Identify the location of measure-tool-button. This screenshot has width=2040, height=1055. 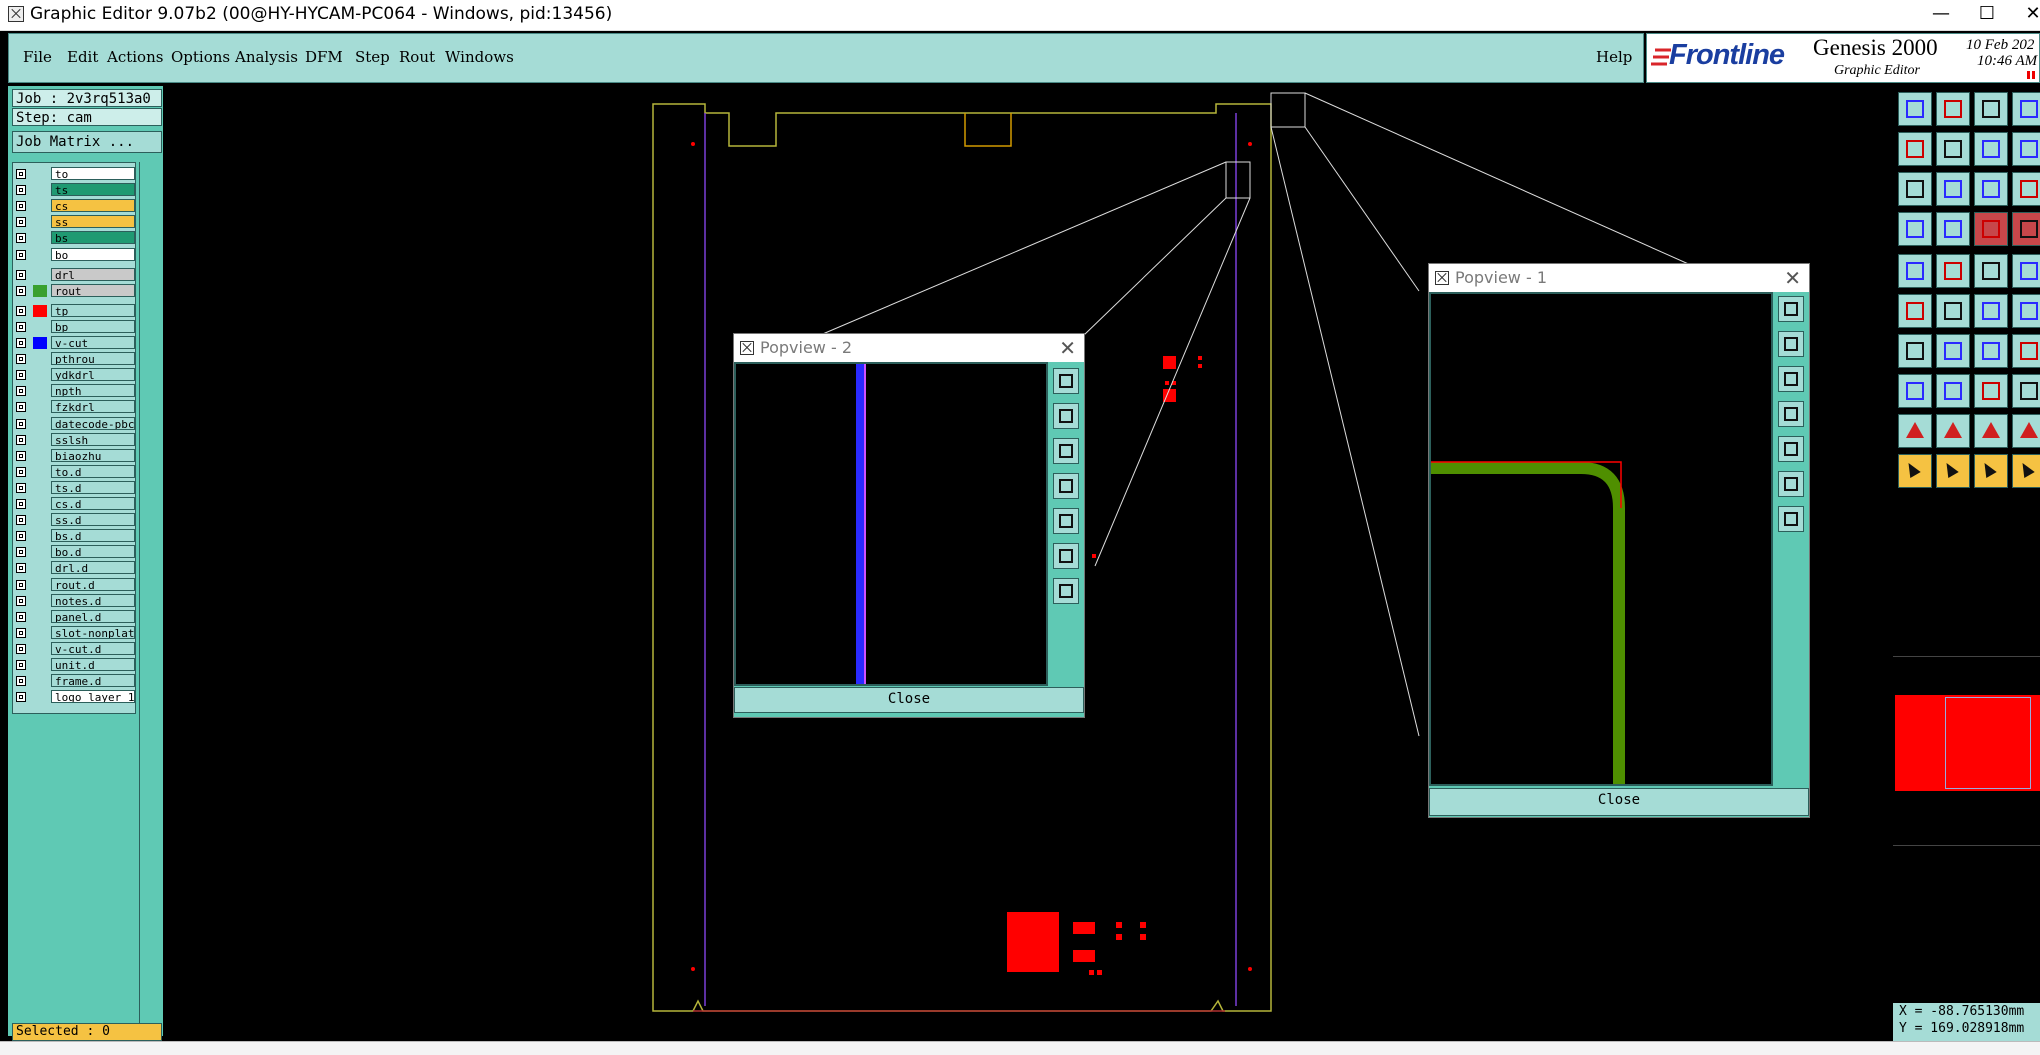
(1953, 229).